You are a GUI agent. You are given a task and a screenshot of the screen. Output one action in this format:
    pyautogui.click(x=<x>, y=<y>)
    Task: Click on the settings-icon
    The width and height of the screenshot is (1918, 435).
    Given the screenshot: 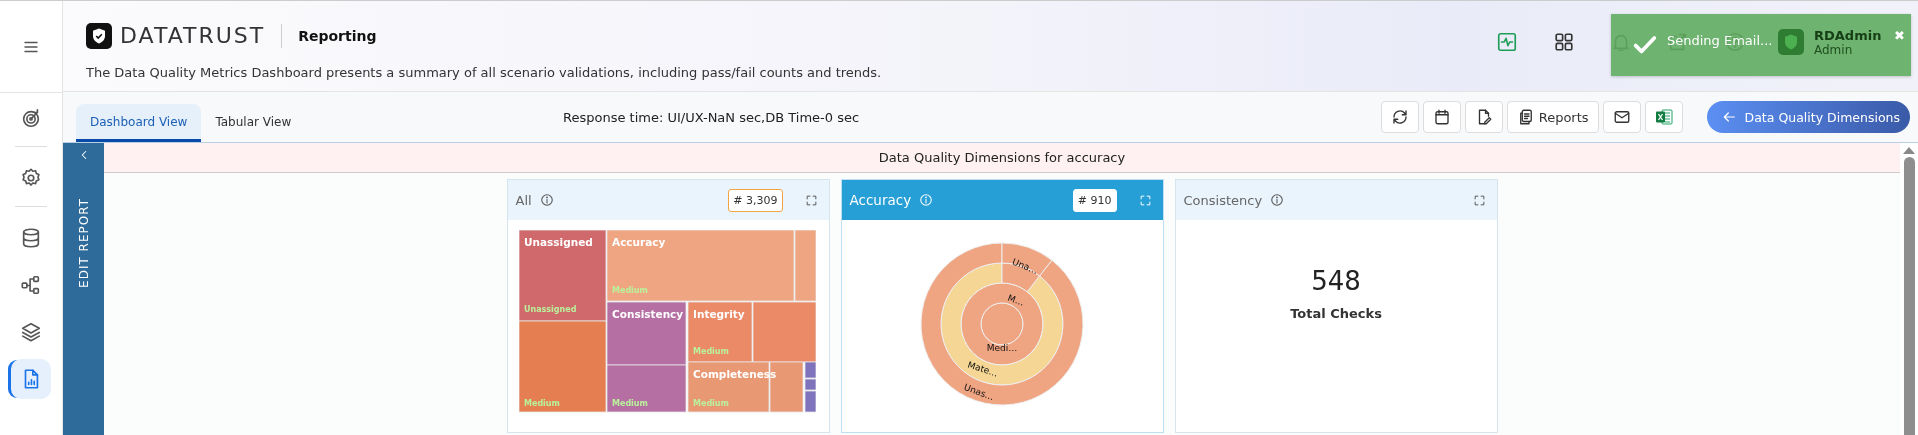 What is the action you would take?
    pyautogui.click(x=31, y=178)
    